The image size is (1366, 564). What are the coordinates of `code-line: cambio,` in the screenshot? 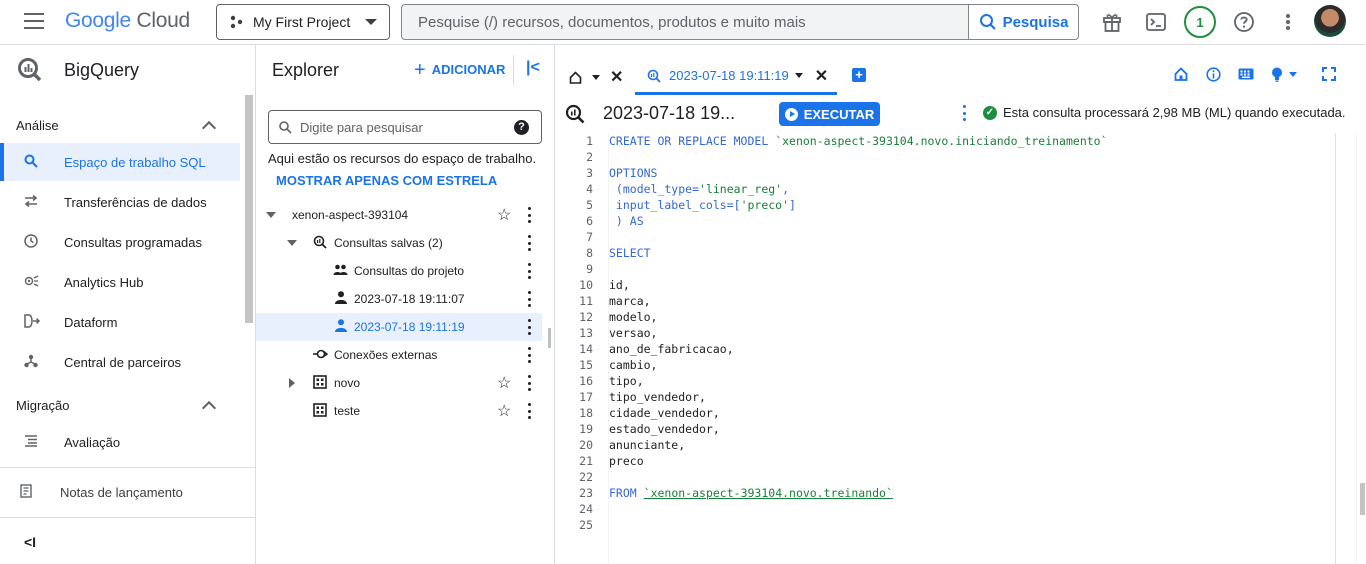 It's located at (633, 365).